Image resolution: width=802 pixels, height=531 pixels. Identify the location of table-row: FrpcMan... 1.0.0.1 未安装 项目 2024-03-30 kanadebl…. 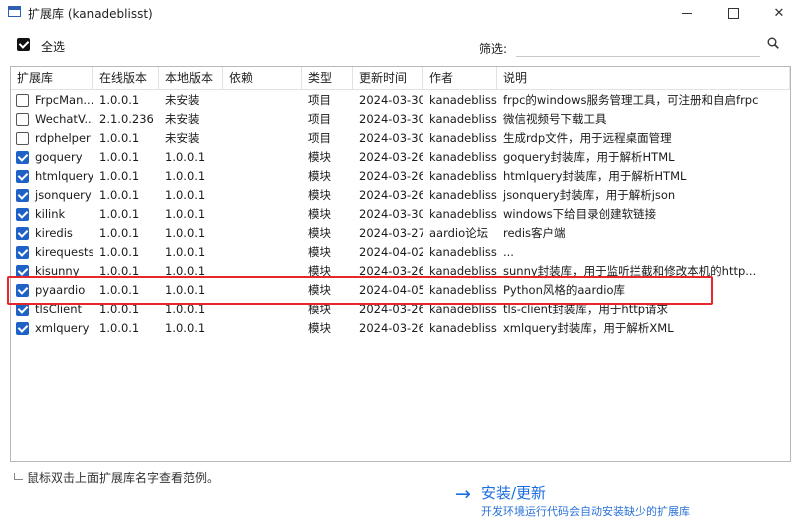
(400, 100).